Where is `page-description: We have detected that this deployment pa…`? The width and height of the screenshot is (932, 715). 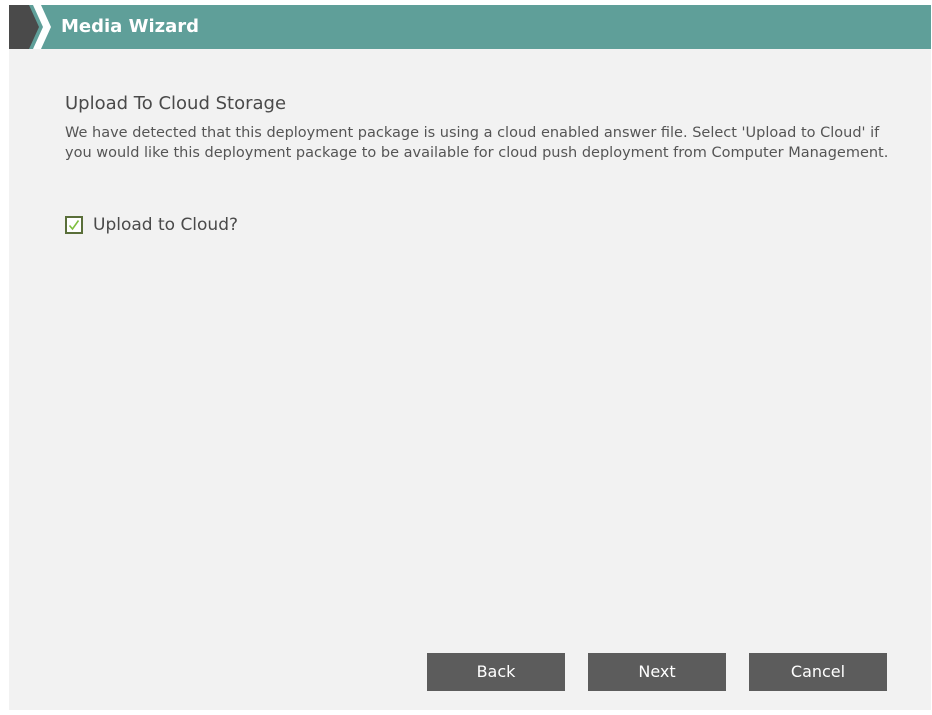
page-description: We have detected that this deployment pa… is located at coordinates (477, 143).